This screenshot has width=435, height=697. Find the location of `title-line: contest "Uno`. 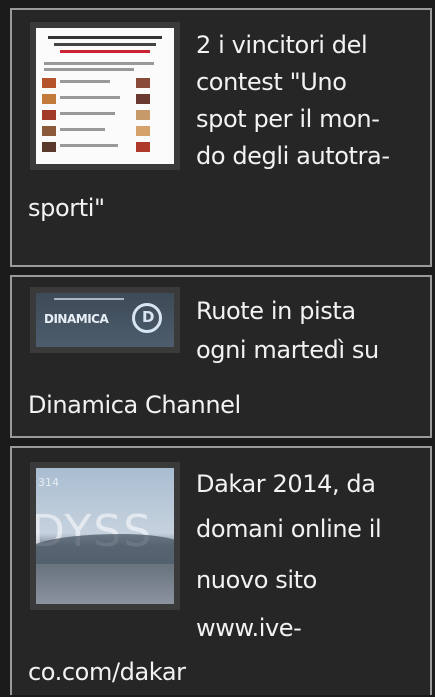

title-line: contest "Uno is located at coordinates (271, 82).